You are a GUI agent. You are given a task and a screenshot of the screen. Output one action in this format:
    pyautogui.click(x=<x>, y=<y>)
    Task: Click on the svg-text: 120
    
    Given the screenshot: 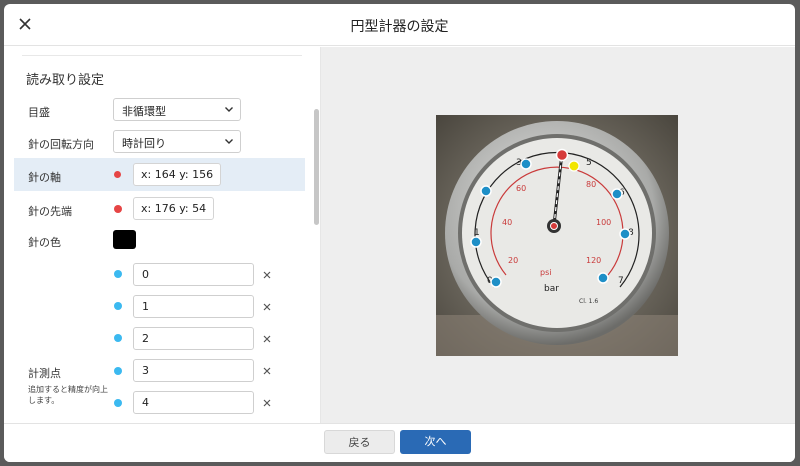 What is the action you would take?
    pyautogui.click(x=593, y=260)
    